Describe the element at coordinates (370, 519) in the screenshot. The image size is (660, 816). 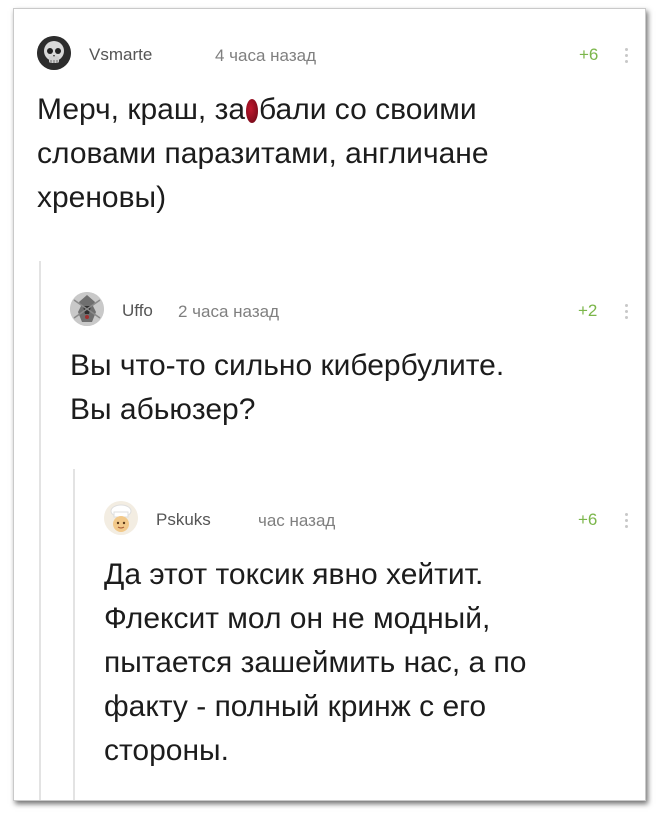
I see `comment-header: Pskuks час назад +6` at that location.